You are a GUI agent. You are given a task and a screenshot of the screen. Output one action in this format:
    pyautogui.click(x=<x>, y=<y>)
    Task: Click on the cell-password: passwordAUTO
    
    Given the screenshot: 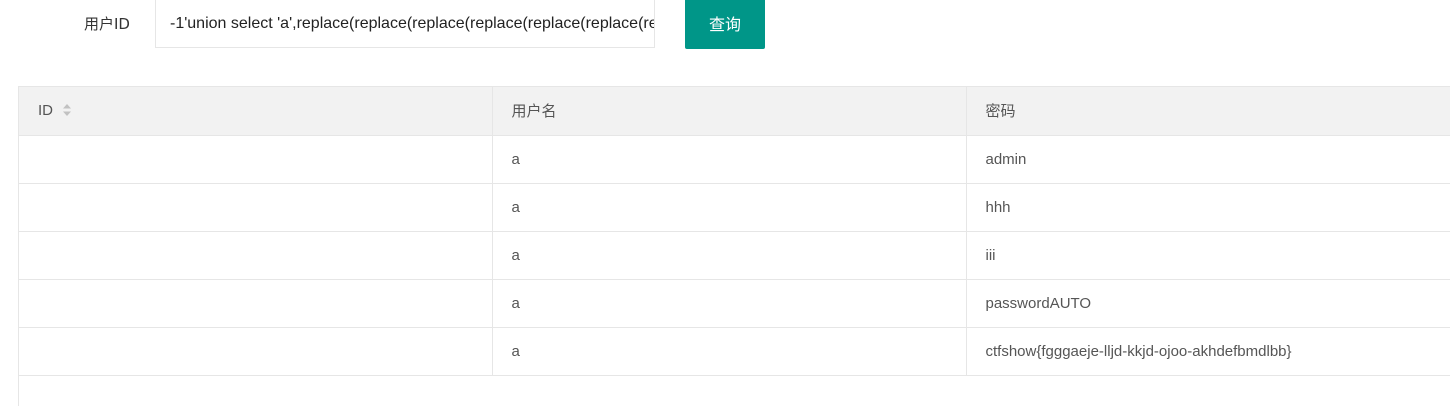 What is the action you would take?
    pyautogui.click(x=1208, y=303)
    